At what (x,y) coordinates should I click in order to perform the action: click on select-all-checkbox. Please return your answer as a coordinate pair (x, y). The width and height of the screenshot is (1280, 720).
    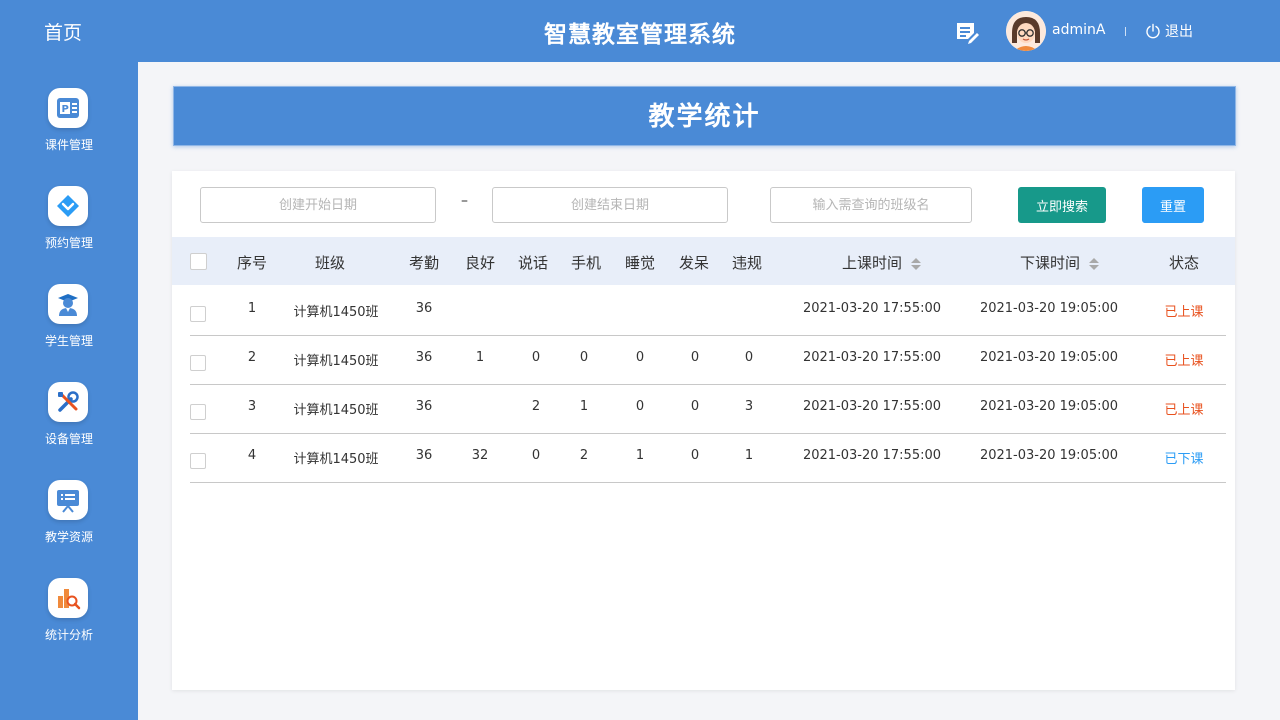
    Looking at the image, I should click on (198, 261).